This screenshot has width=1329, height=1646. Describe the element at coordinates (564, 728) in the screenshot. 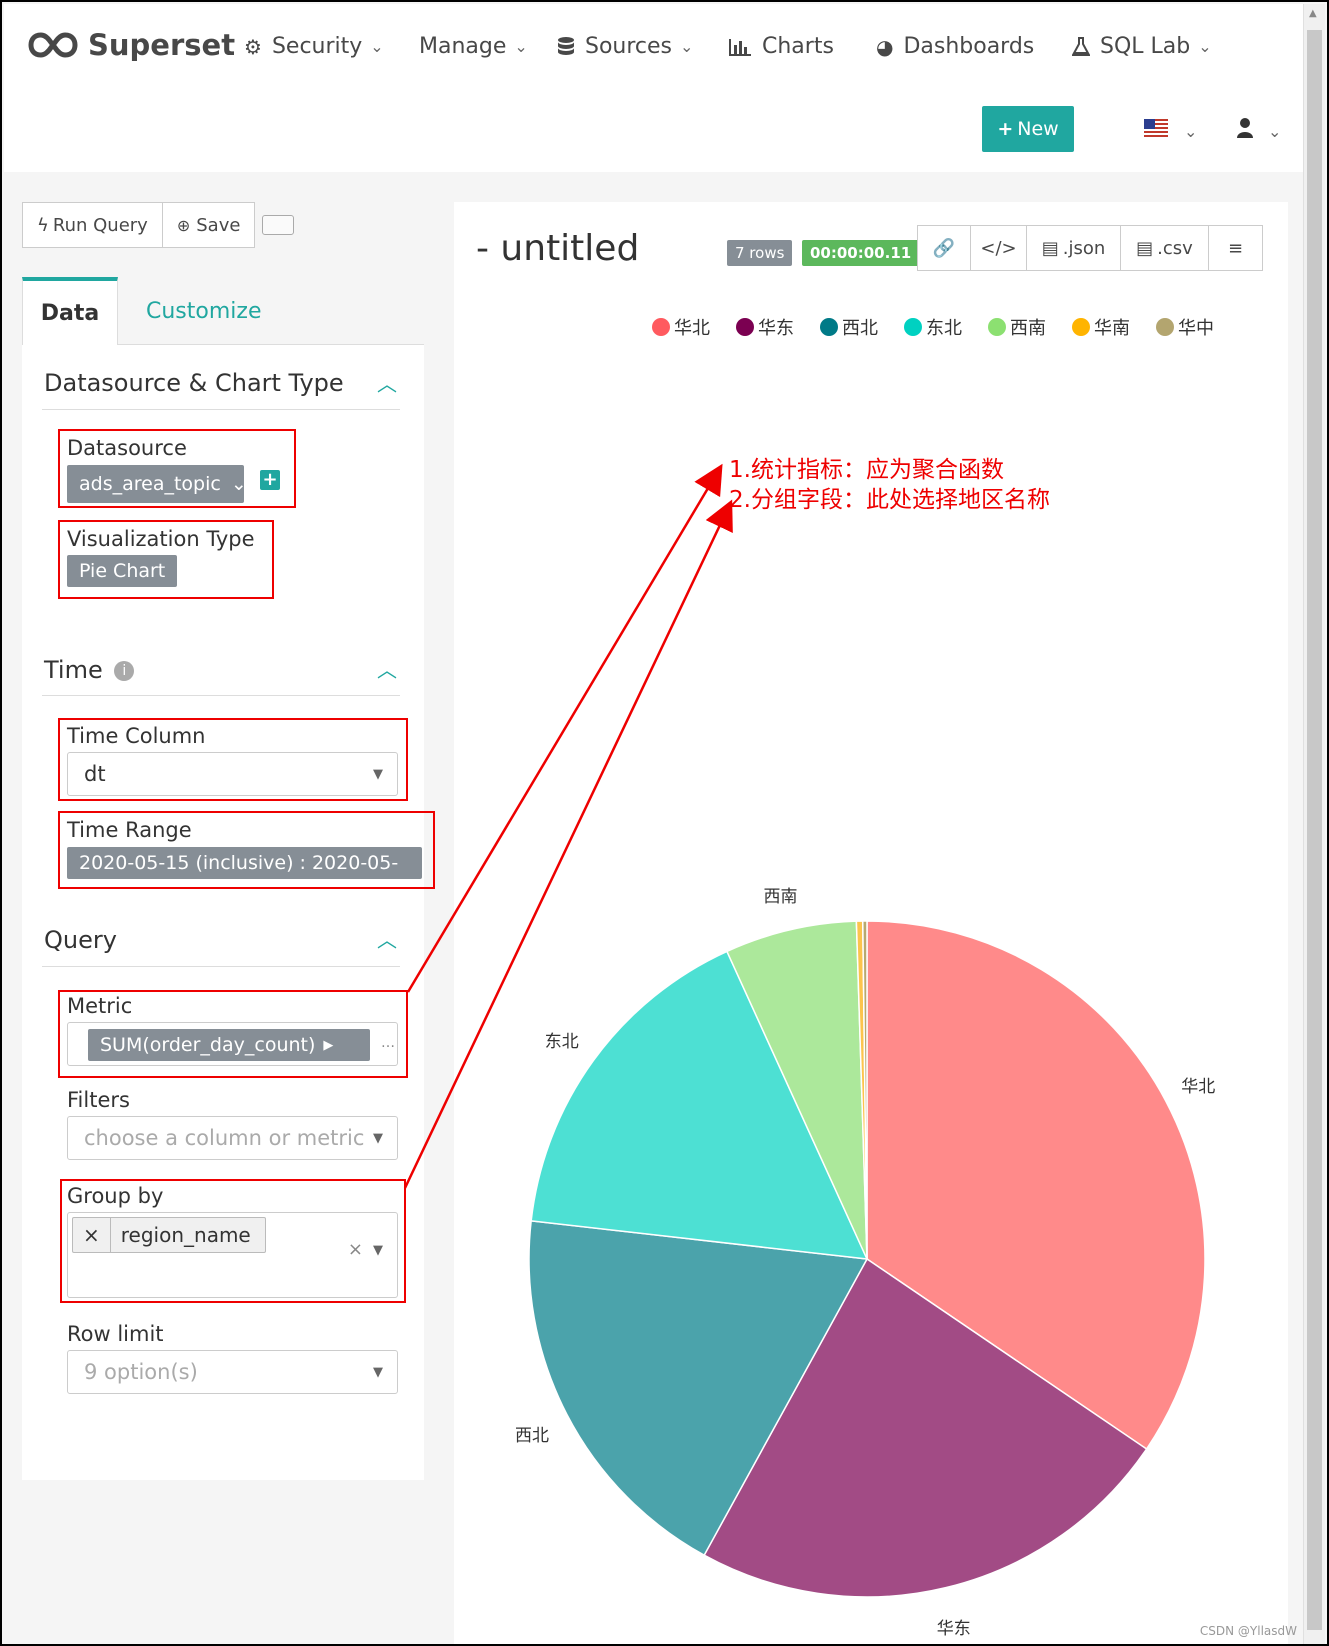

I see `arrow-metric` at that location.